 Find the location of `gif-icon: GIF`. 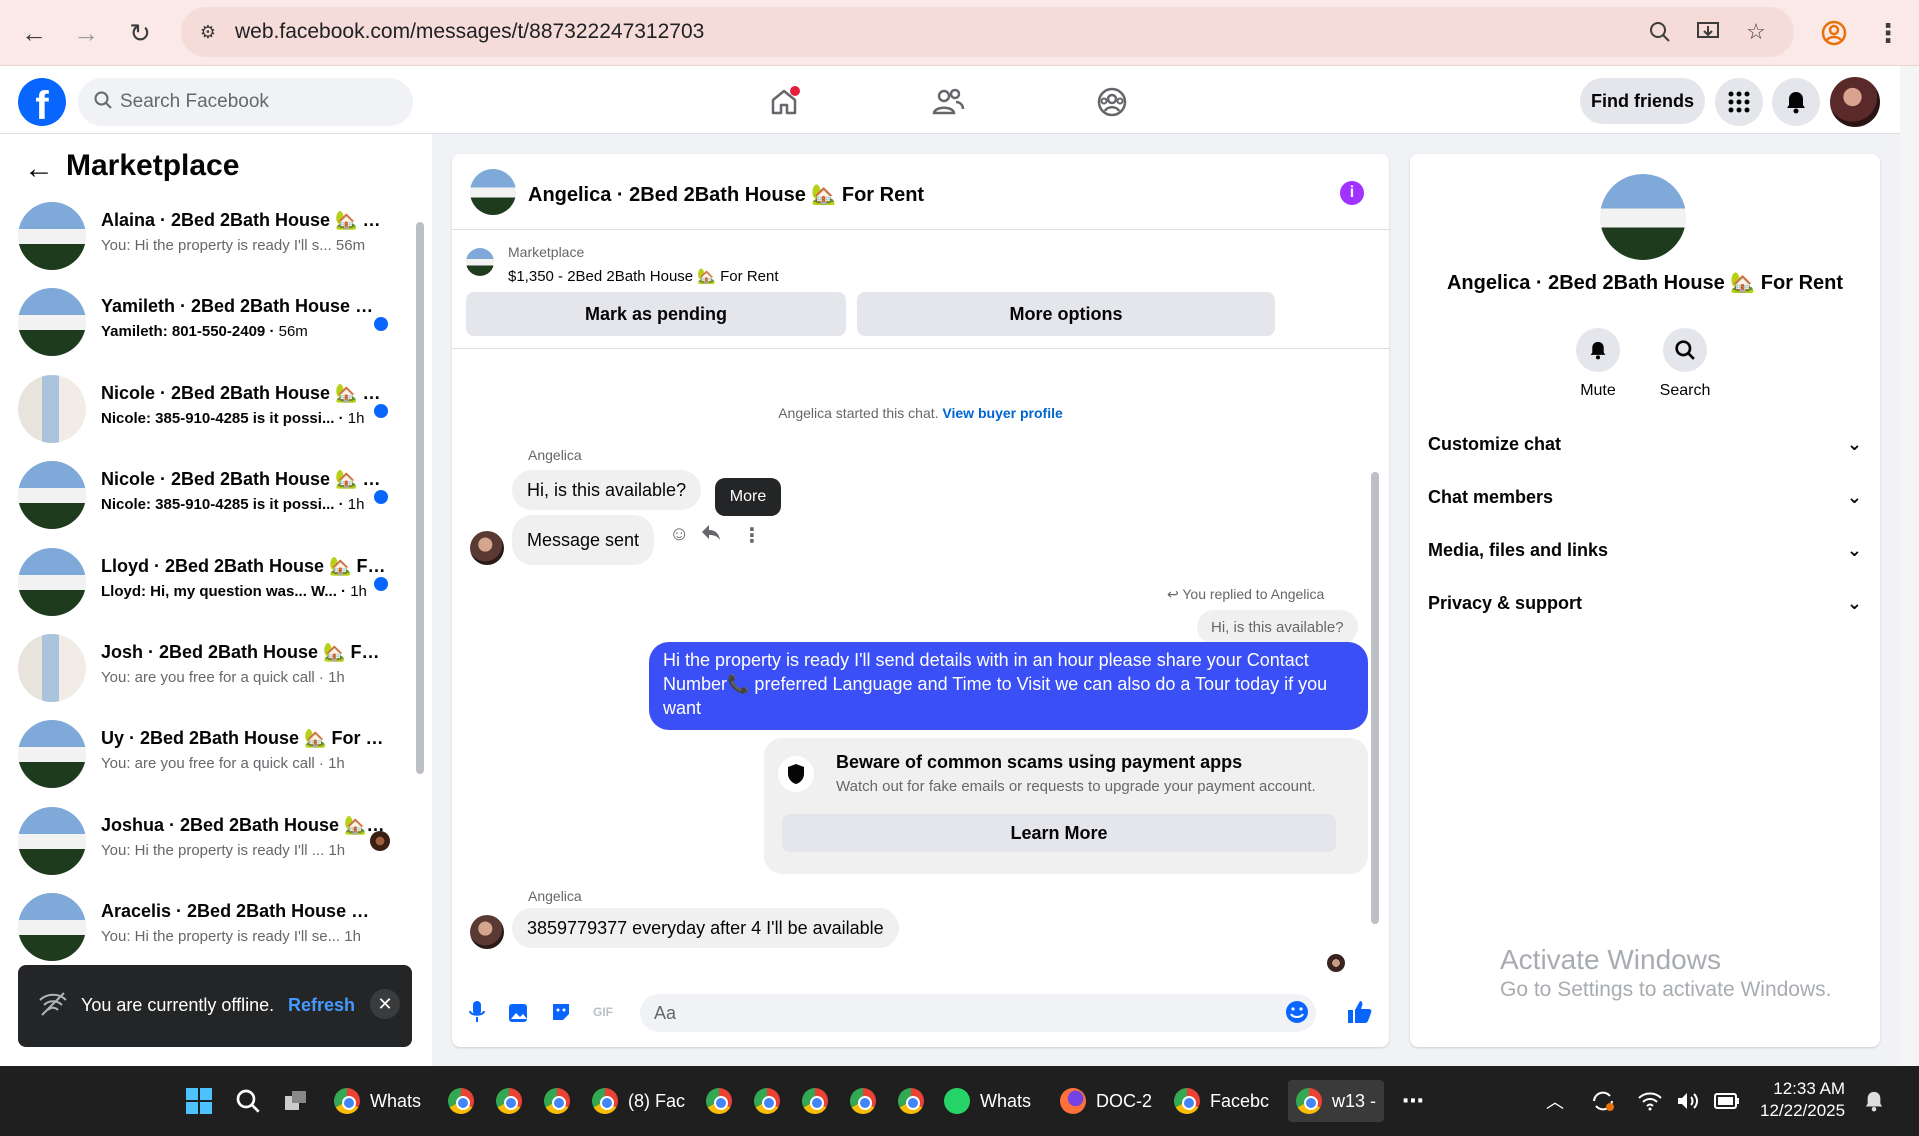

gif-icon: GIF is located at coordinates (603, 1012).